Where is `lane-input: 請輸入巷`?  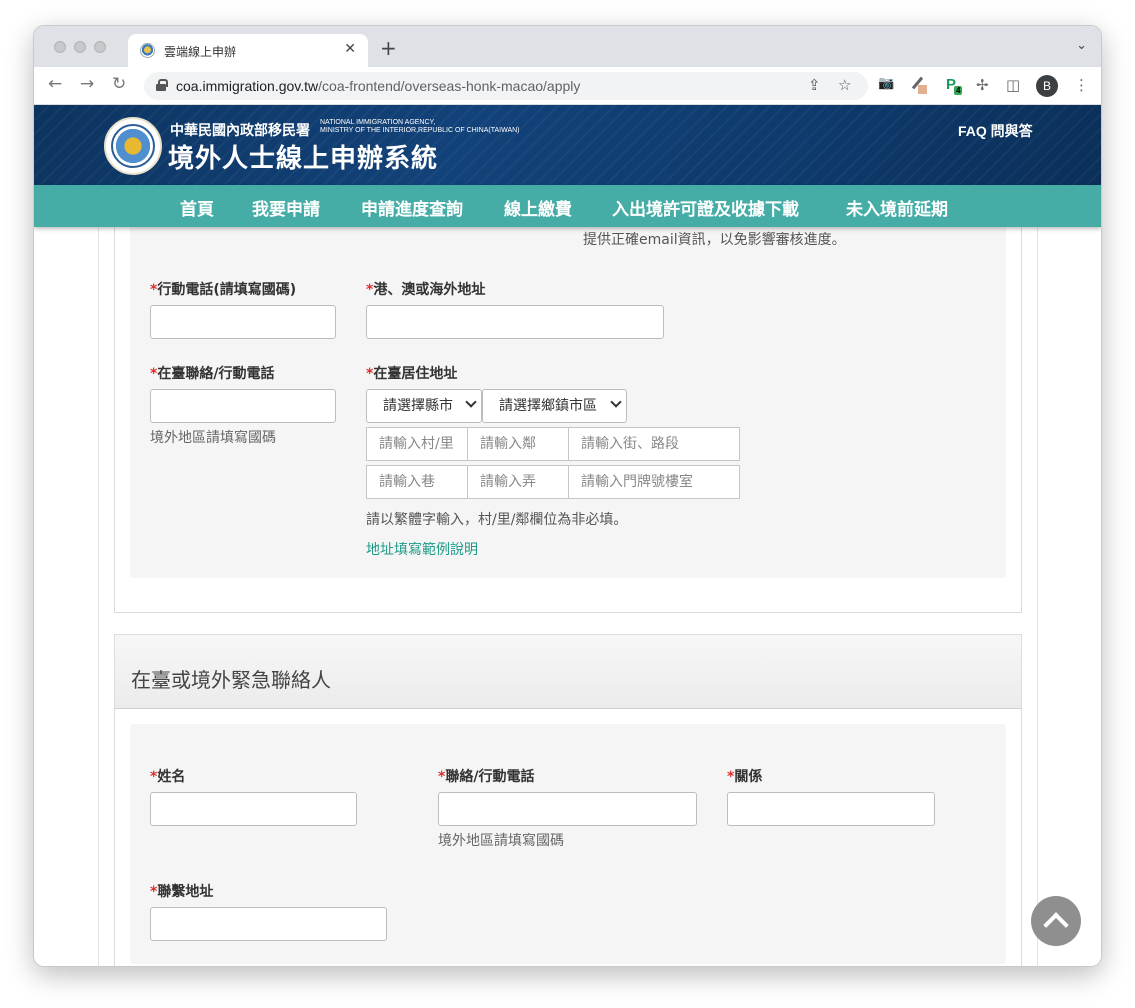 lane-input: 請輸入巷 is located at coordinates (417, 482).